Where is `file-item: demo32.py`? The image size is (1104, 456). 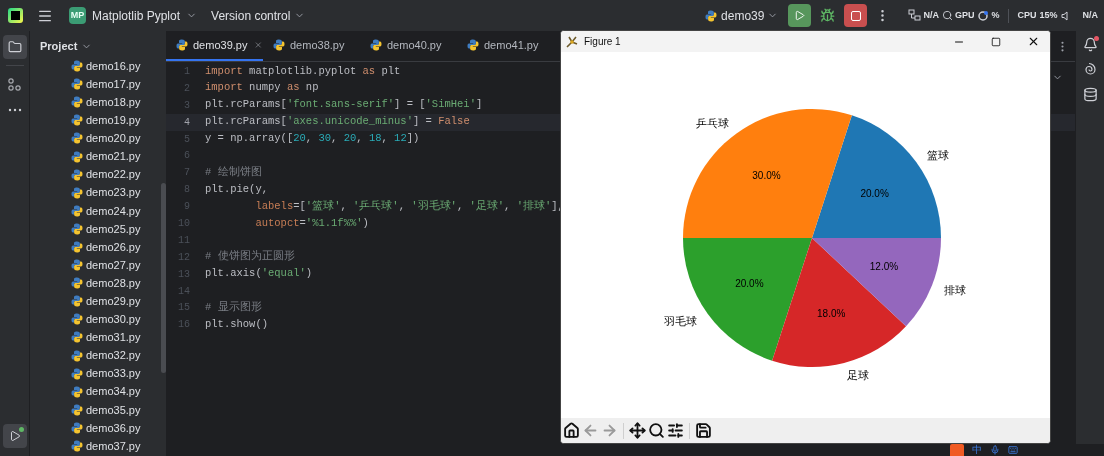 file-item: demo32.py is located at coordinates (113, 355).